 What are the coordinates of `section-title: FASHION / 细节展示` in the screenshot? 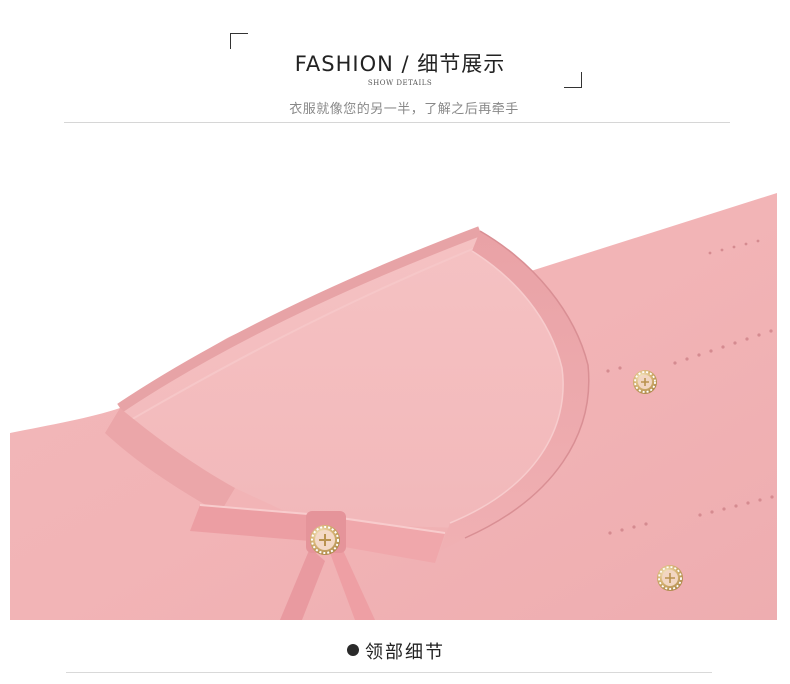 It's located at (400, 64).